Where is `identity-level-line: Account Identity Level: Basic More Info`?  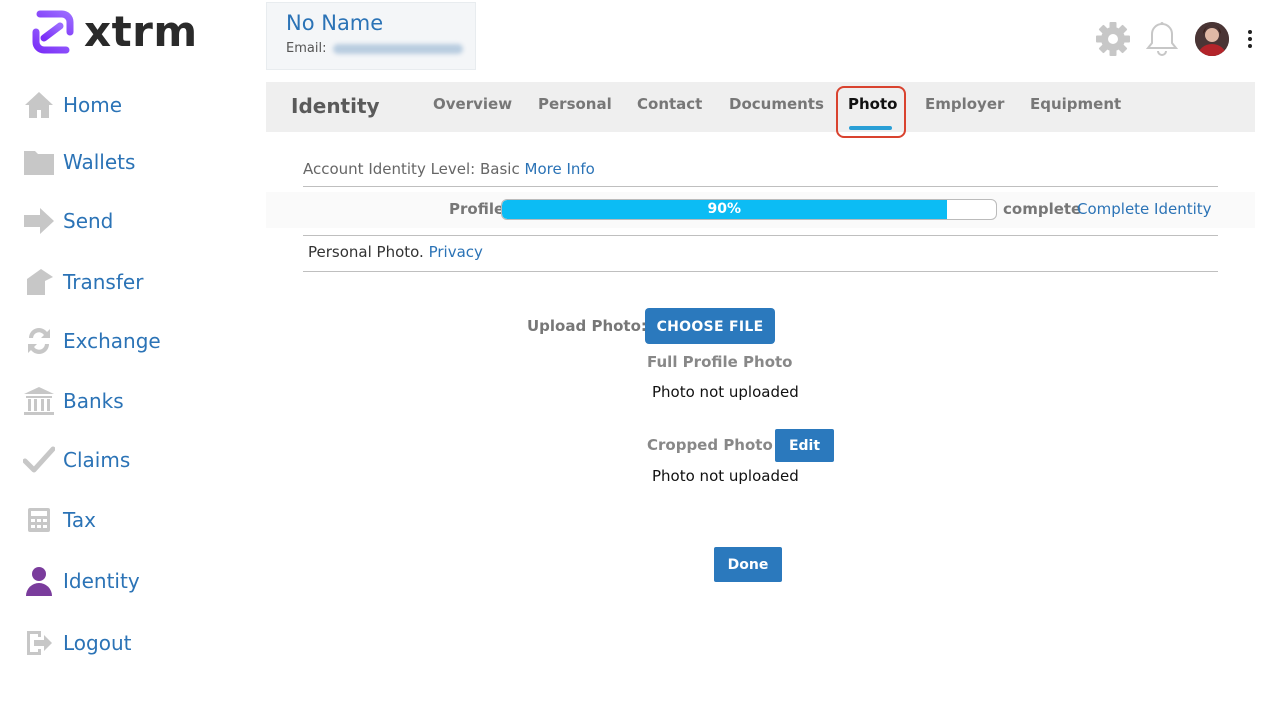
identity-level-line: Account Identity Level: Basic More Info is located at coordinates (449, 169).